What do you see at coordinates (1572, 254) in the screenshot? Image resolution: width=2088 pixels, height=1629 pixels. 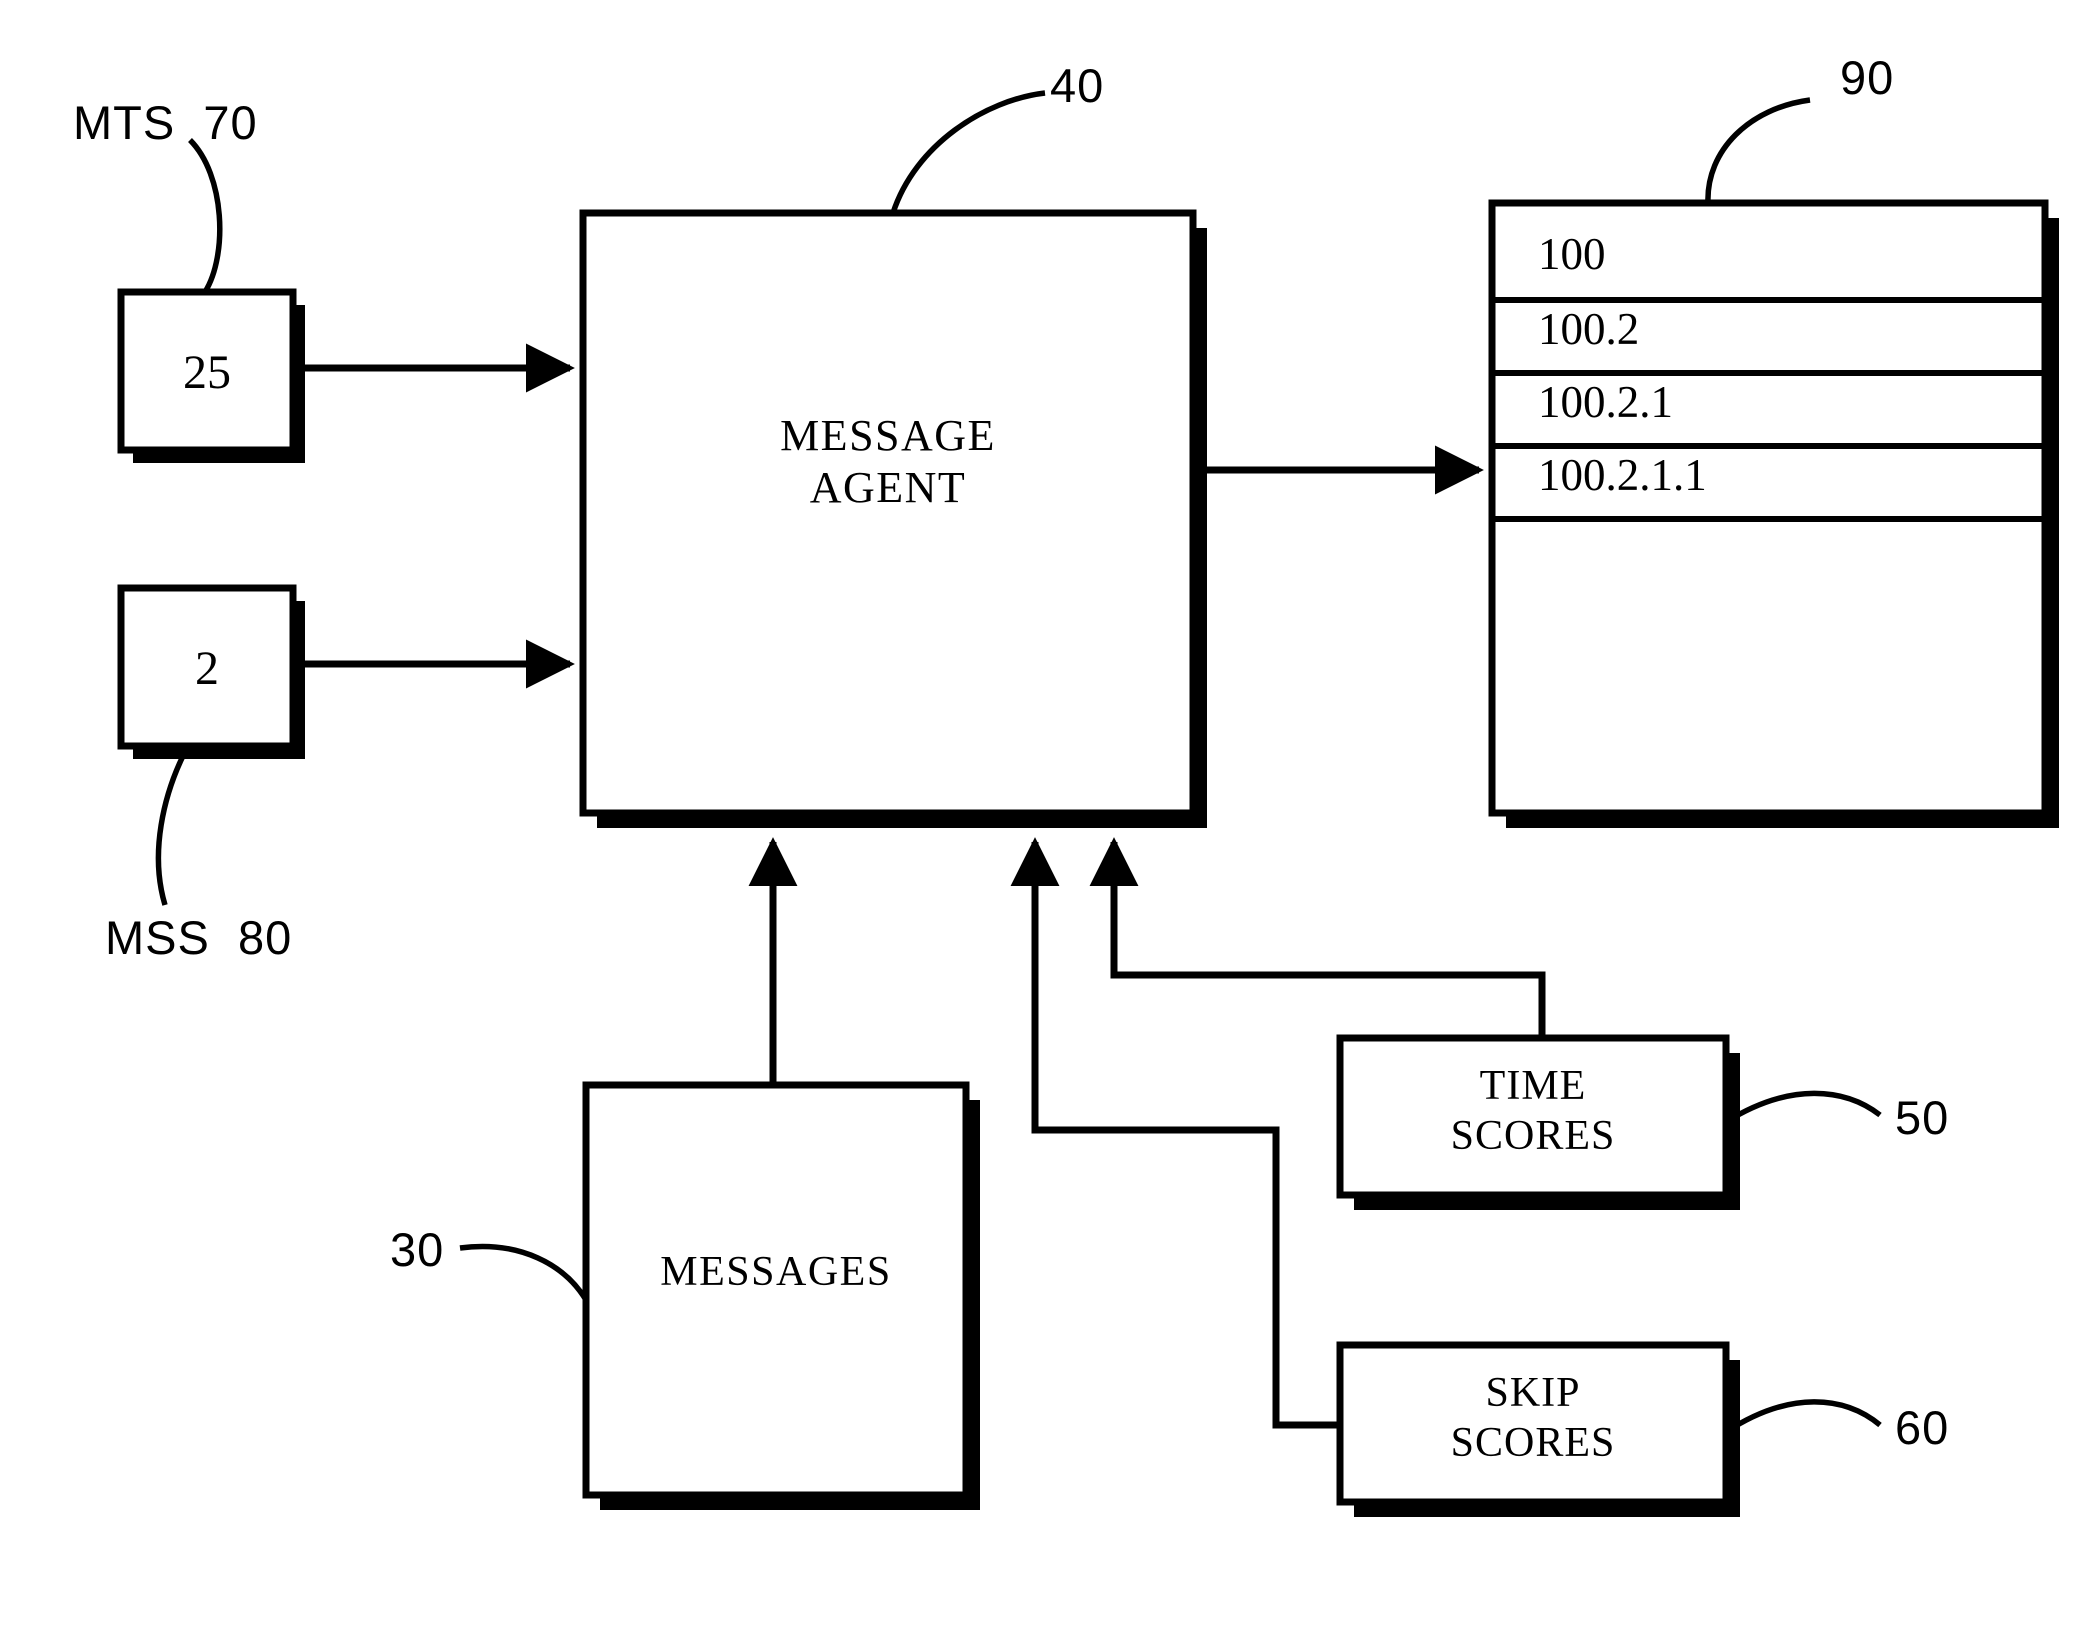 I see `table-row: 100` at bounding box center [1572, 254].